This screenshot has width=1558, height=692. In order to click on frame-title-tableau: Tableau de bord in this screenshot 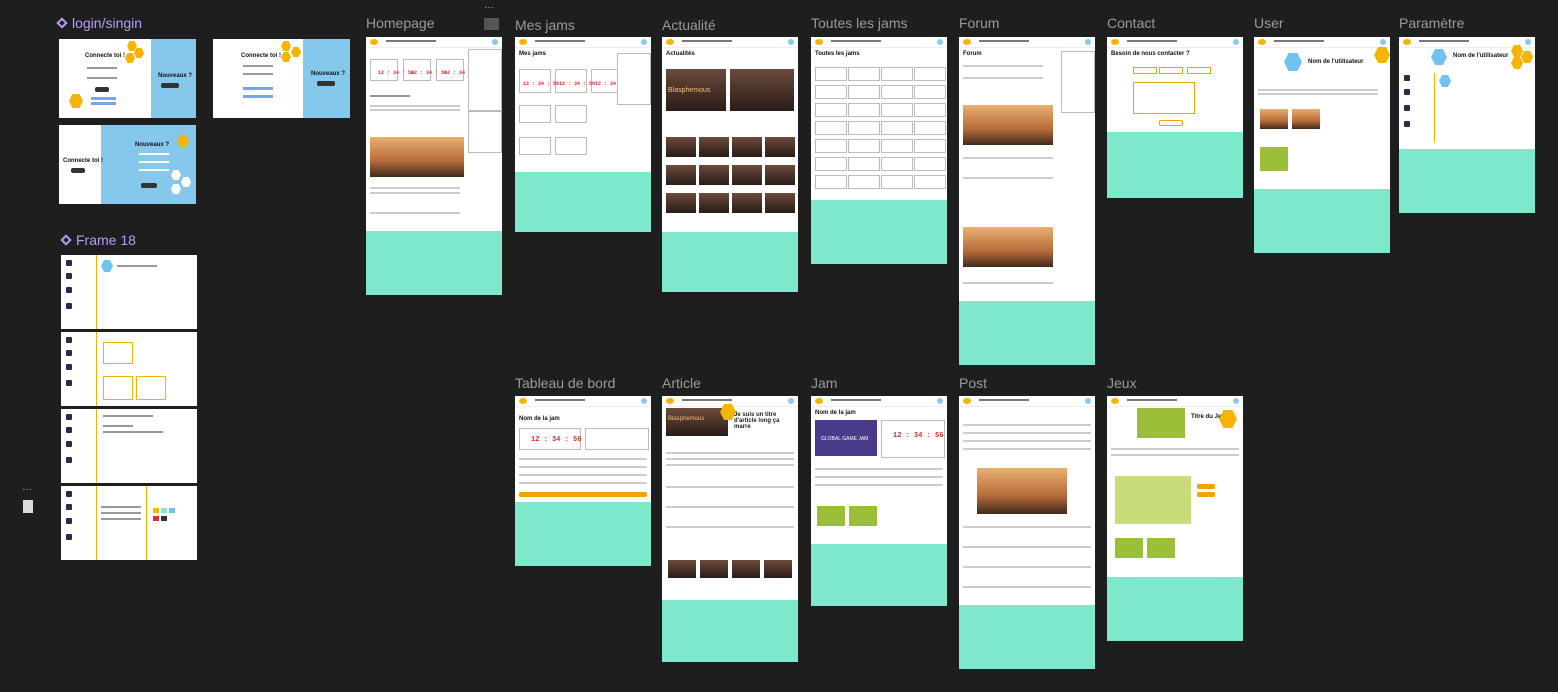, I will do `click(565, 383)`.